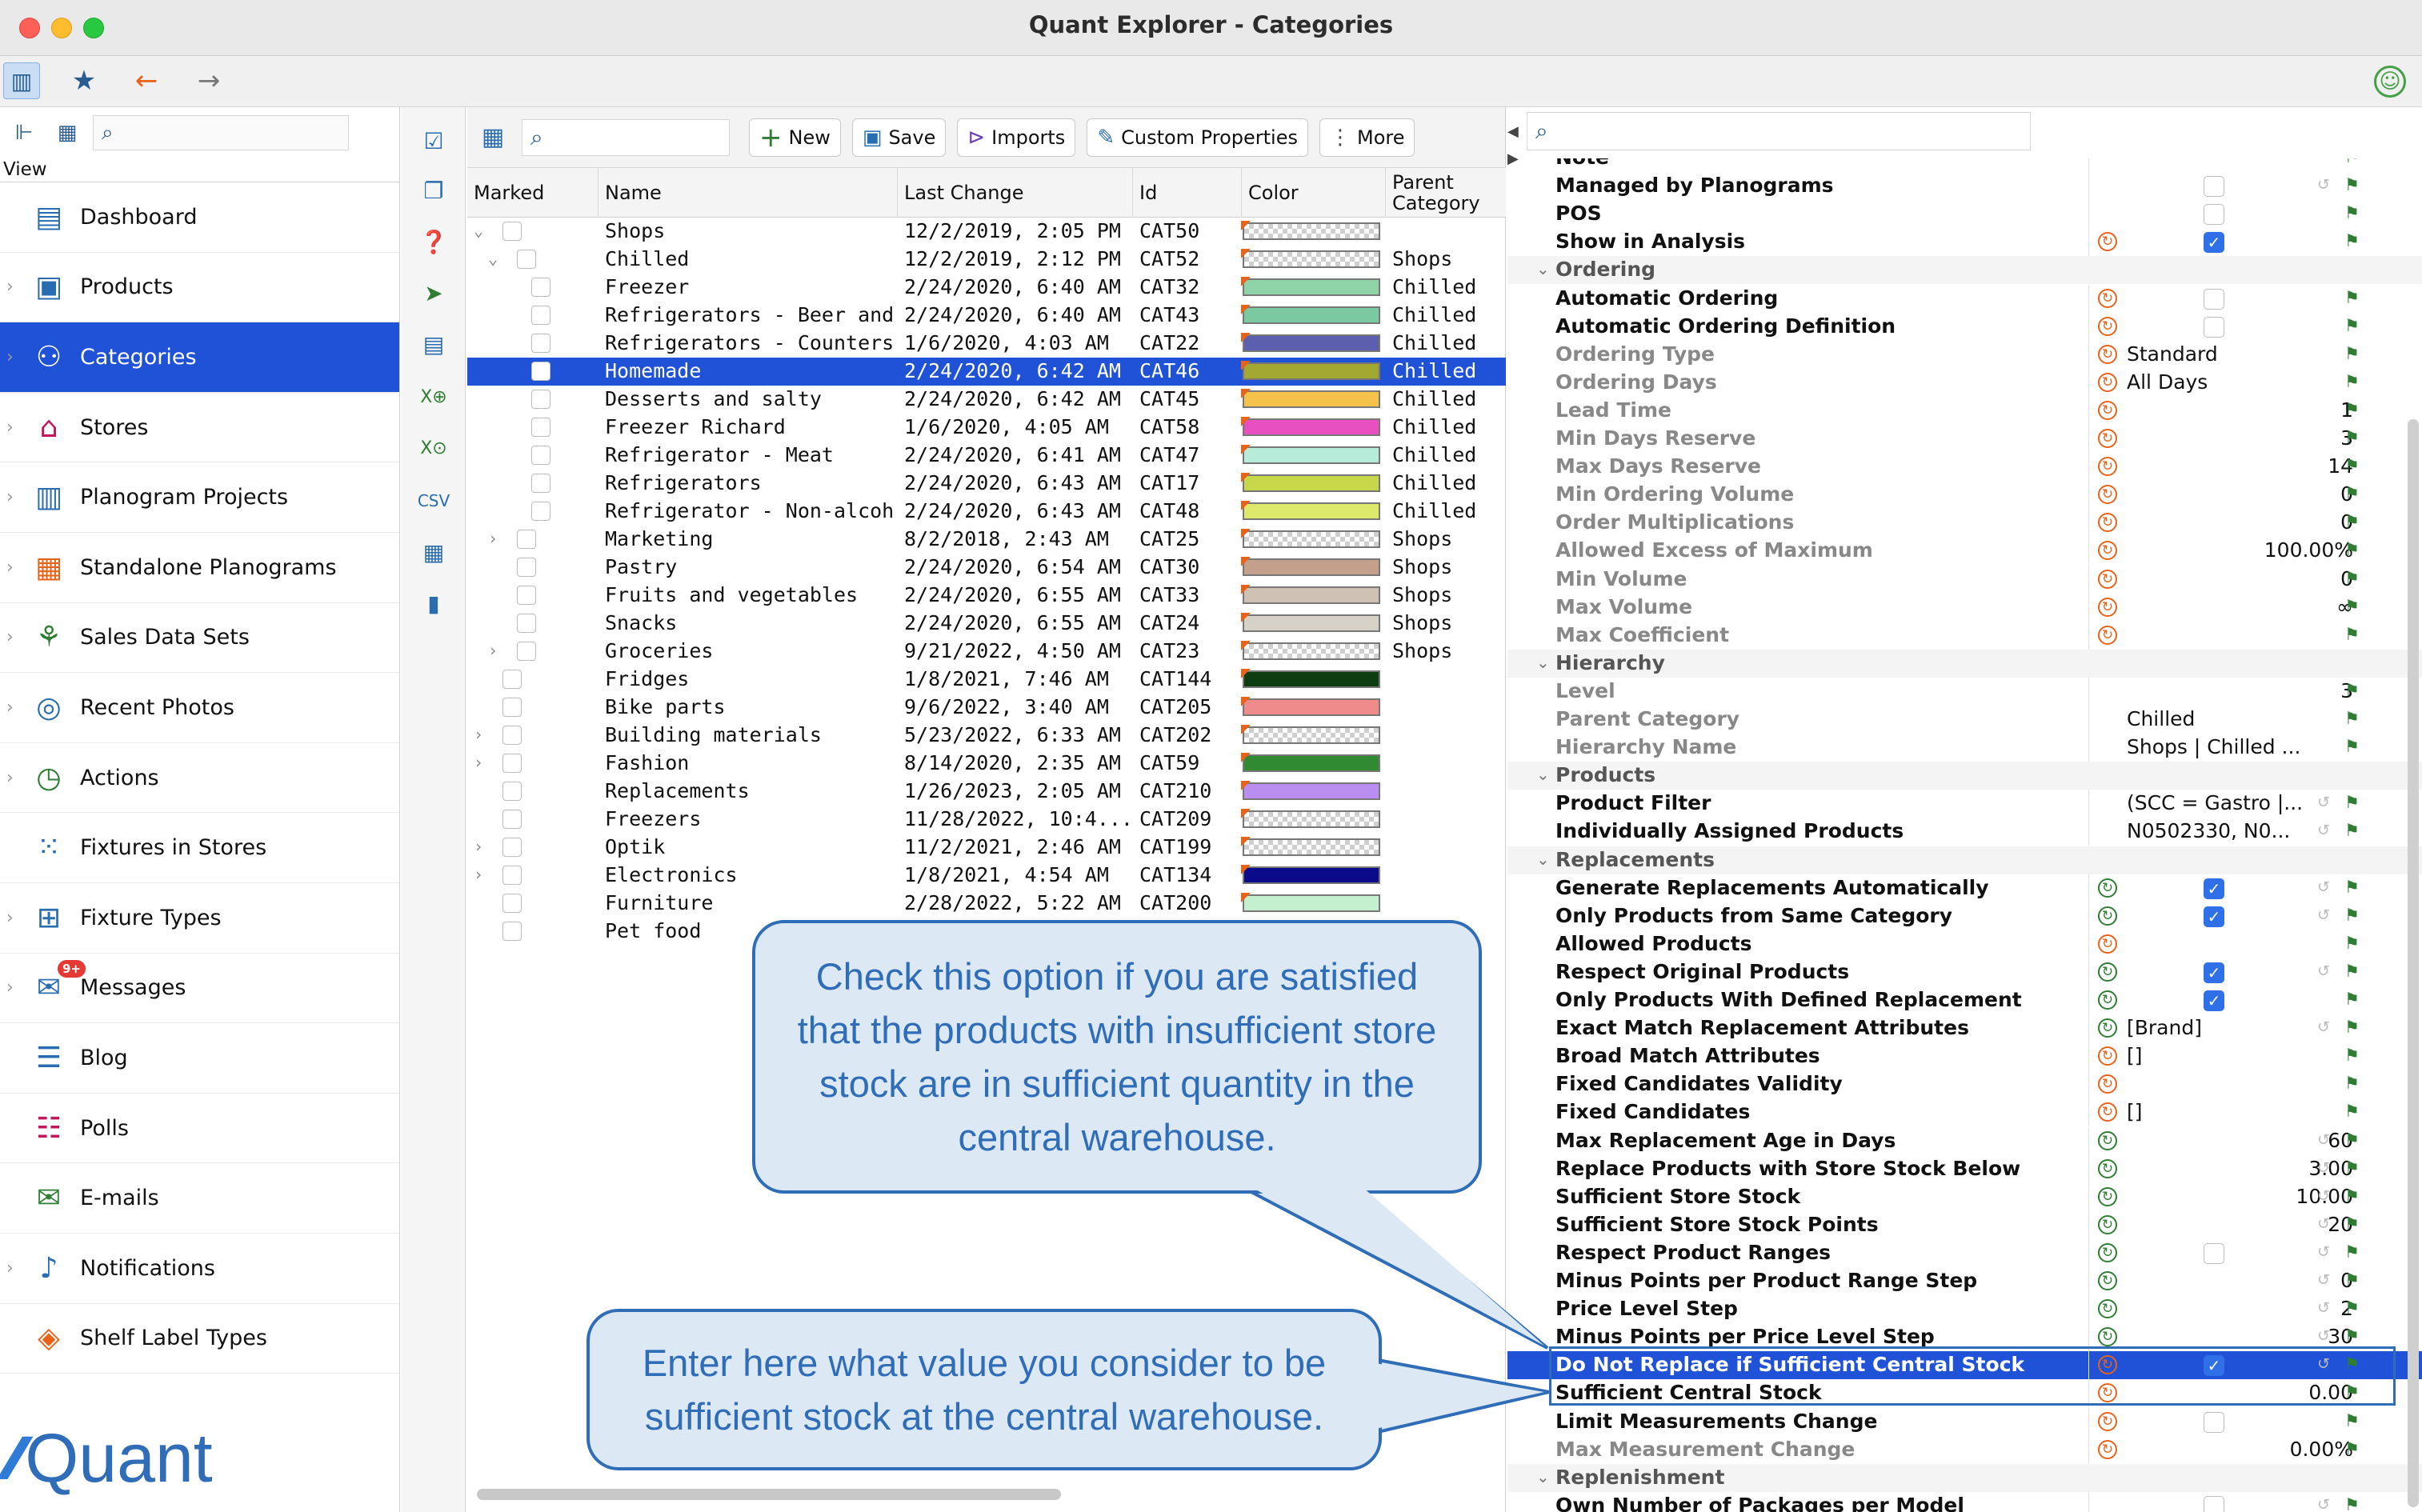  I want to click on sidebar-search: ⌕, so click(221, 132).